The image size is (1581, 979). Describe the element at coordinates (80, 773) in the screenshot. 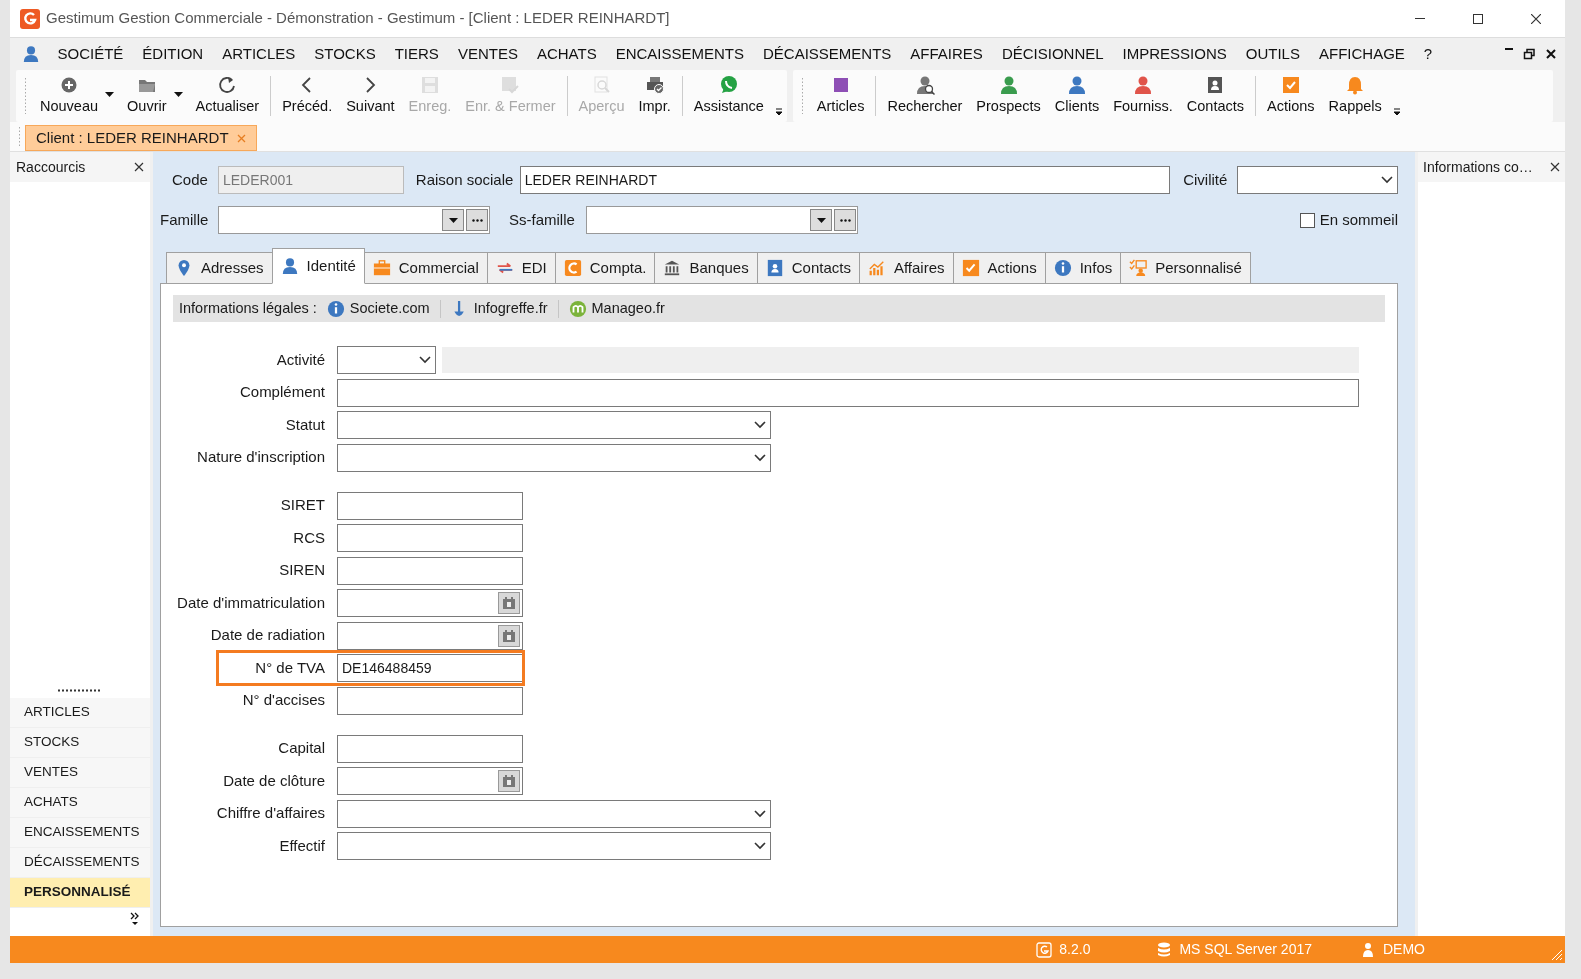

I see `shortcut-item: VENTES` at that location.